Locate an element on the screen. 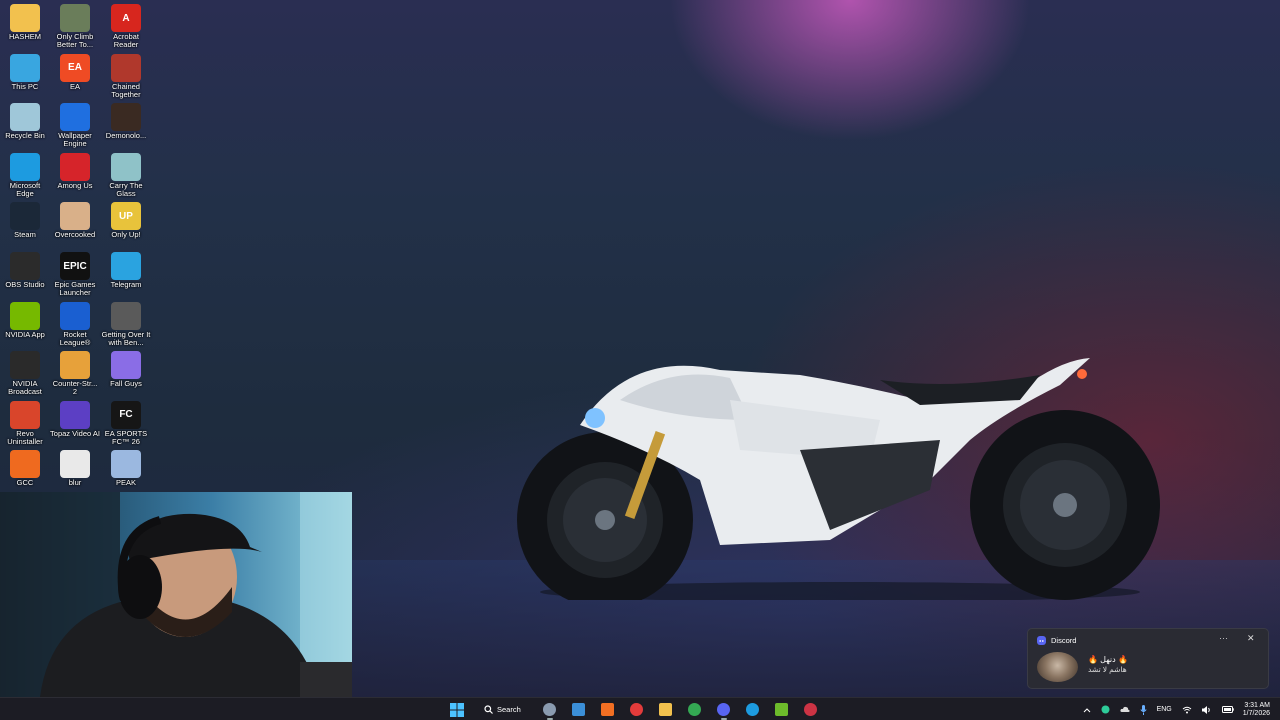  sender-avatar is located at coordinates (1057, 667).